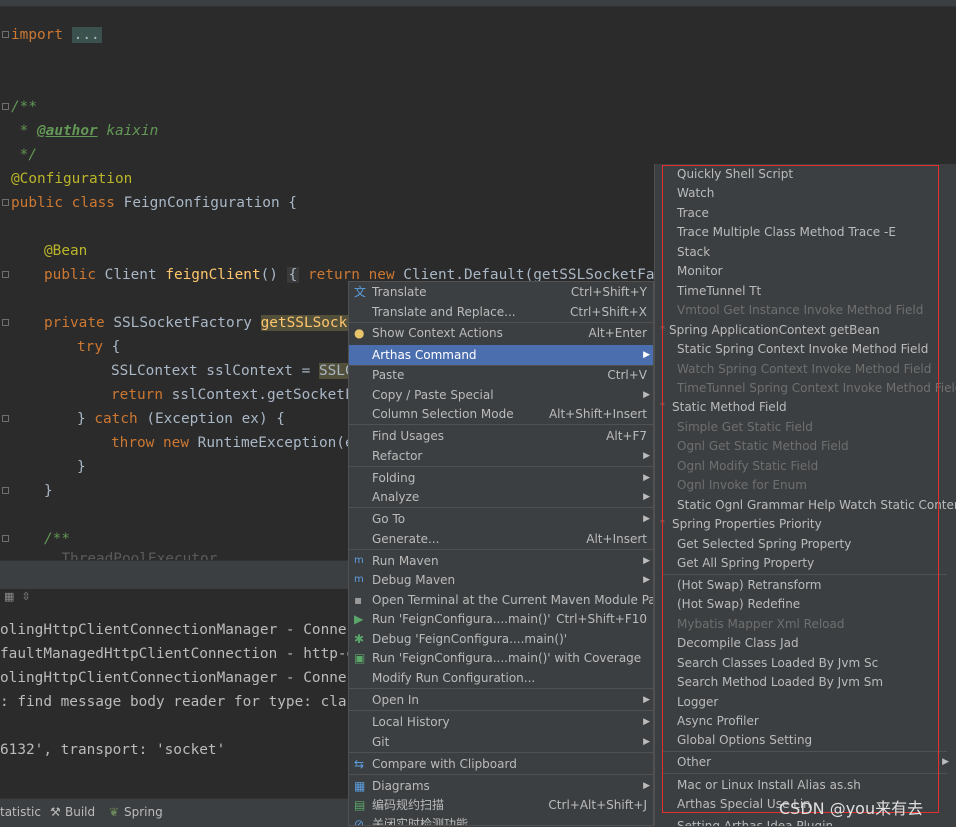 The width and height of the screenshot is (956, 827). I want to click on submenu-item: Quickly Shell Script, so click(805, 174).